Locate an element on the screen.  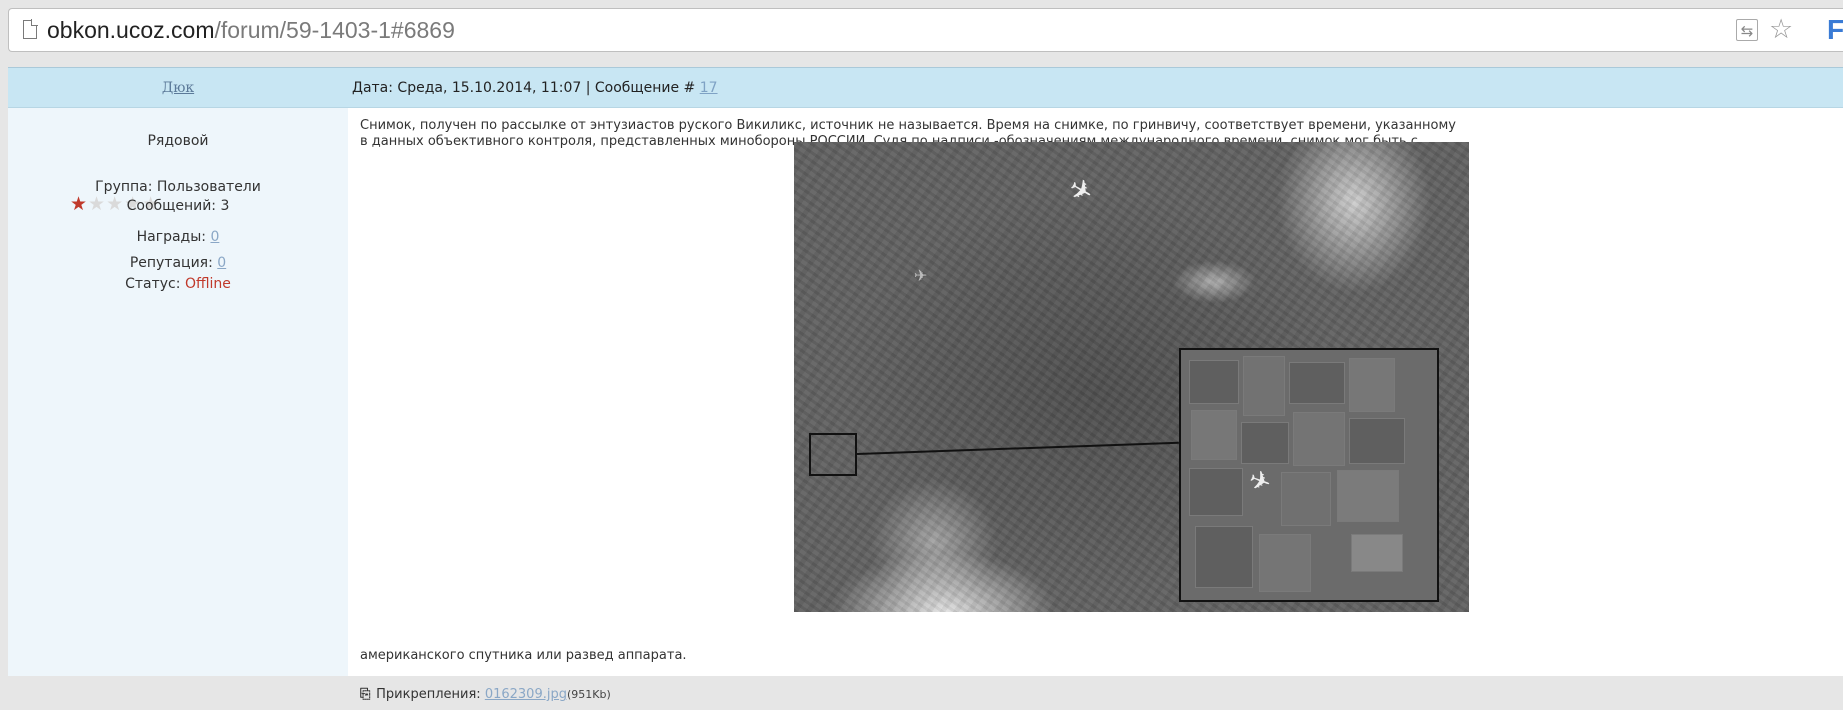
awards-link: 0 is located at coordinates (214, 237).